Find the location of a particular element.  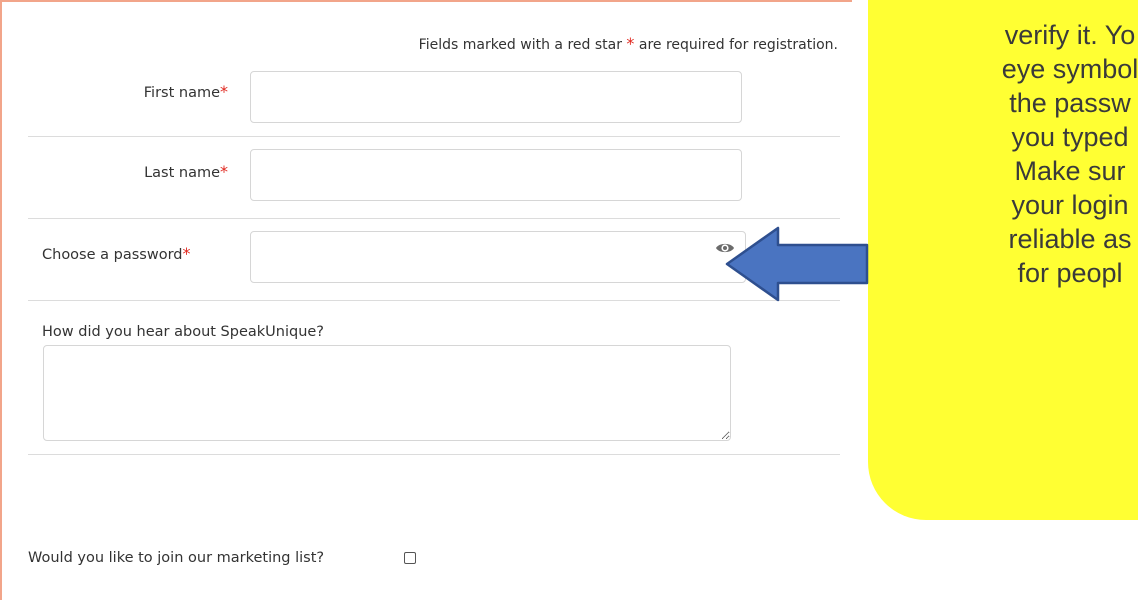

hear-about-label: How did you hear about SpeakUnique? is located at coordinates (183, 332).